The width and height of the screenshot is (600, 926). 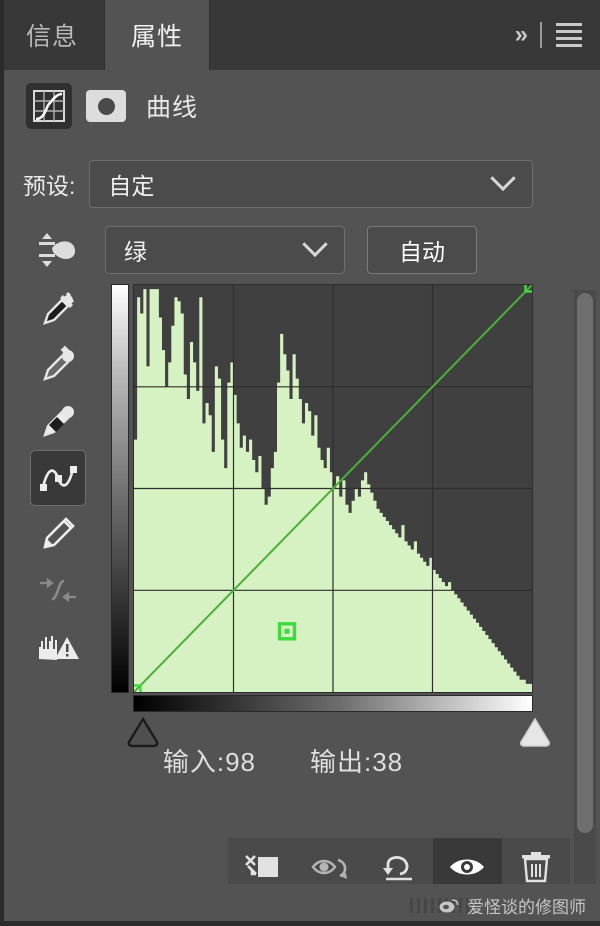 I want to click on curve-point-center, so click(x=287, y=631).